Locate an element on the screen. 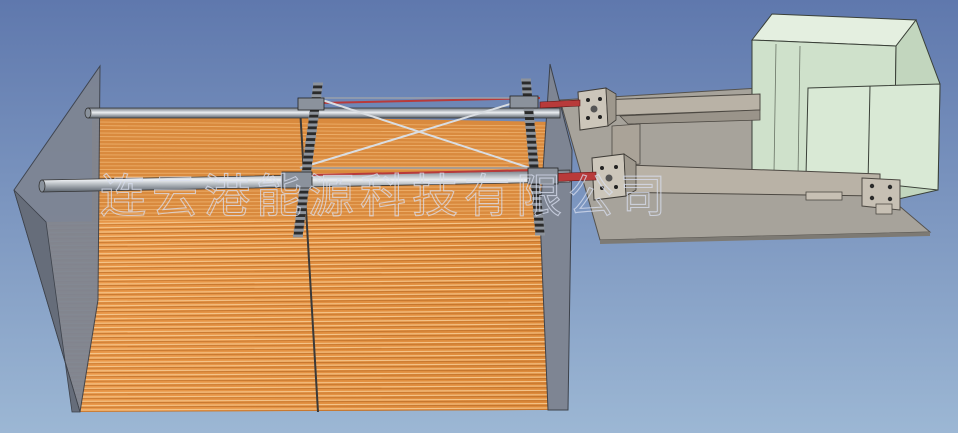 This screenshot has width=958, height=433. drive-motor-upper is located at coordinates (597, 109).